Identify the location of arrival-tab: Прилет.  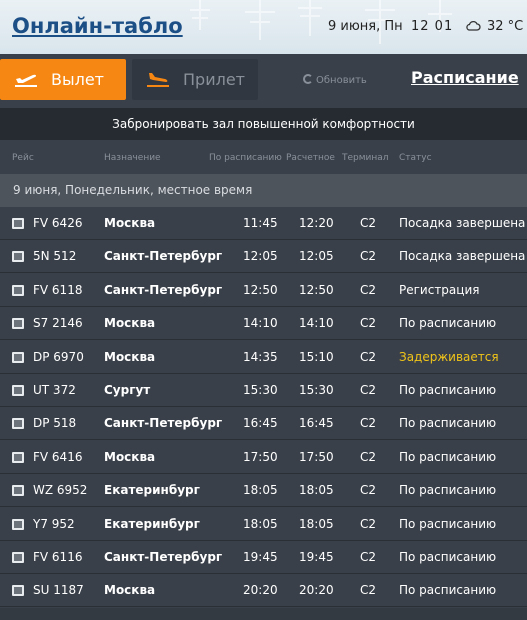
(195, 79).